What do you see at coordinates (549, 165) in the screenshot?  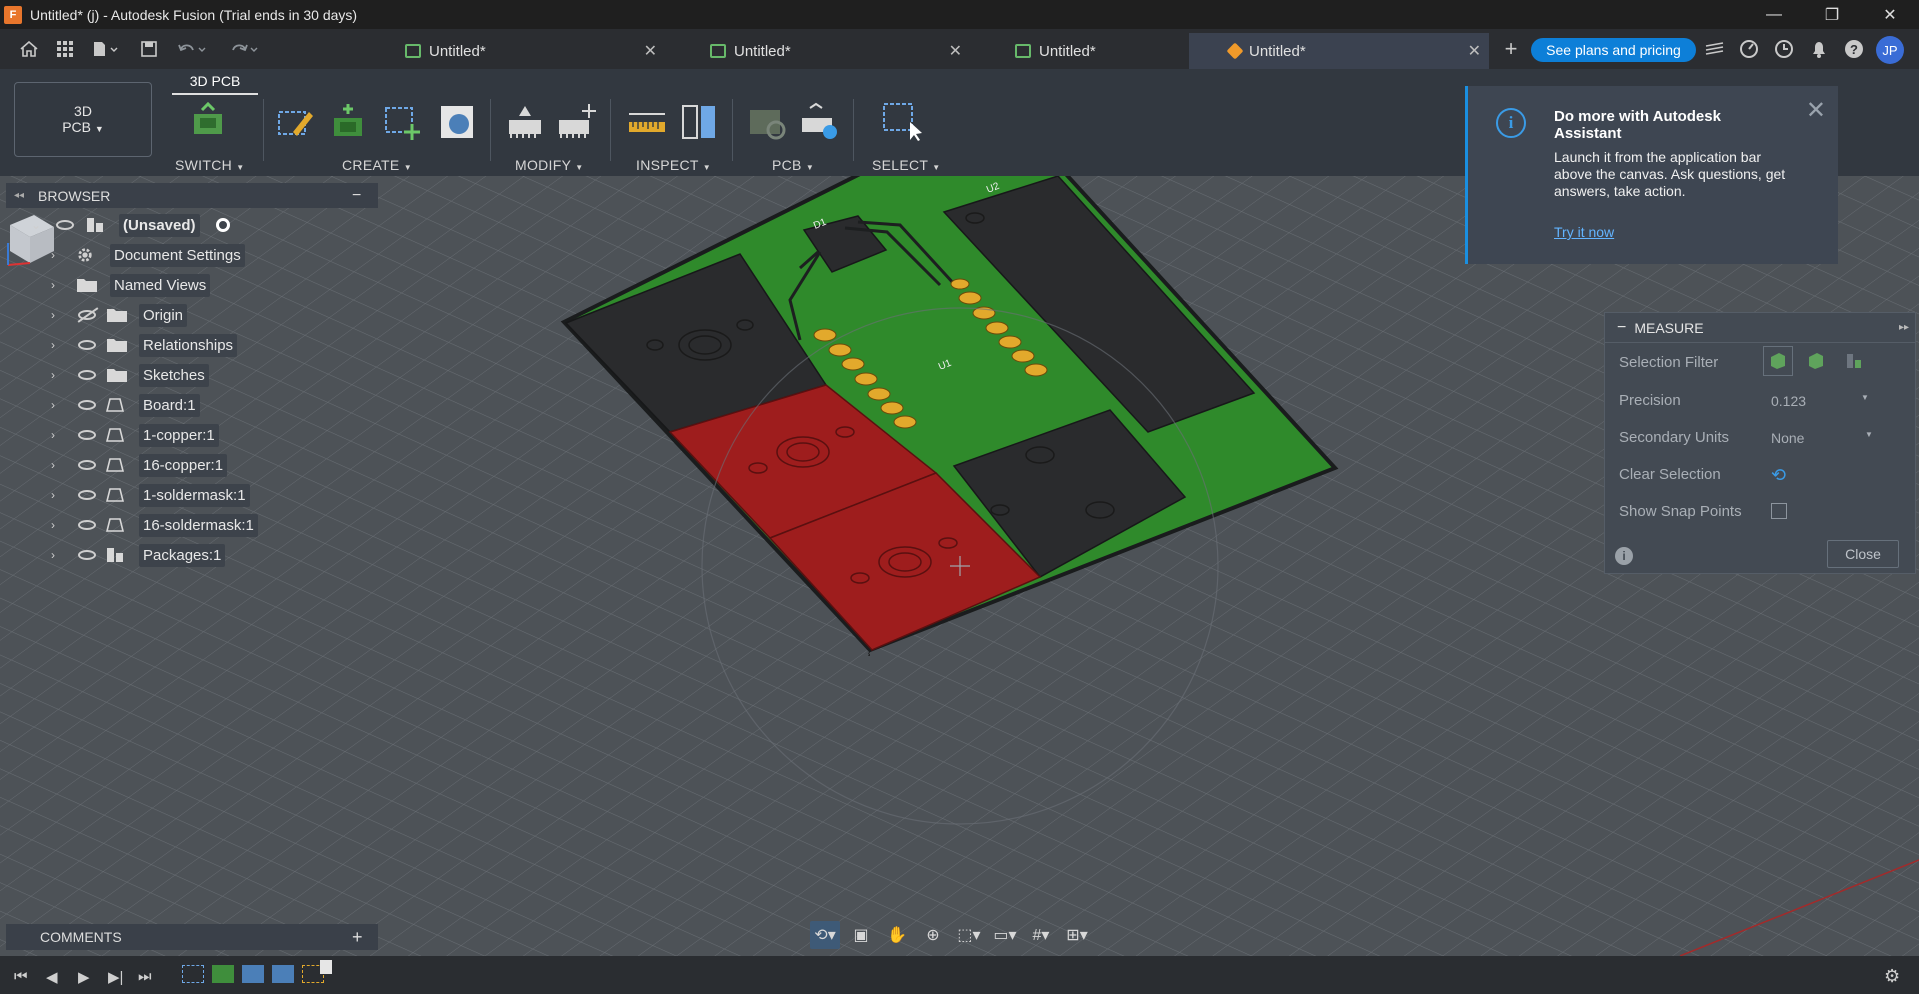 I see `modify-group-label: MODIFY ▼` at bounding box center [549, 165].